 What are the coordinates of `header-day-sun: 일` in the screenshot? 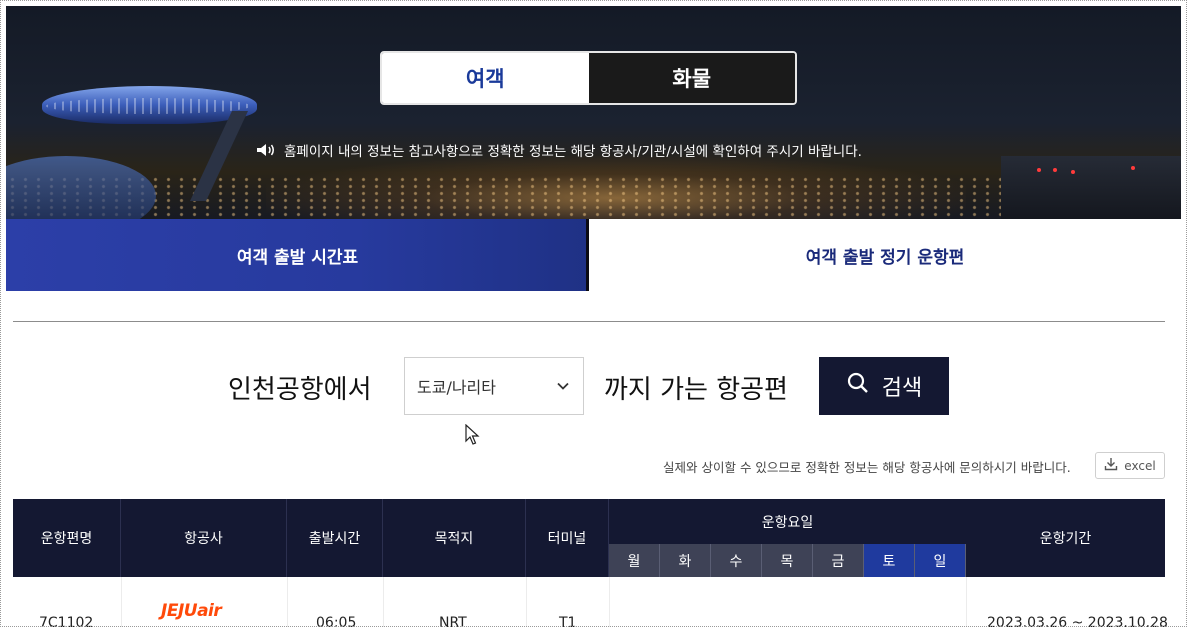 It's located at (940, 560).